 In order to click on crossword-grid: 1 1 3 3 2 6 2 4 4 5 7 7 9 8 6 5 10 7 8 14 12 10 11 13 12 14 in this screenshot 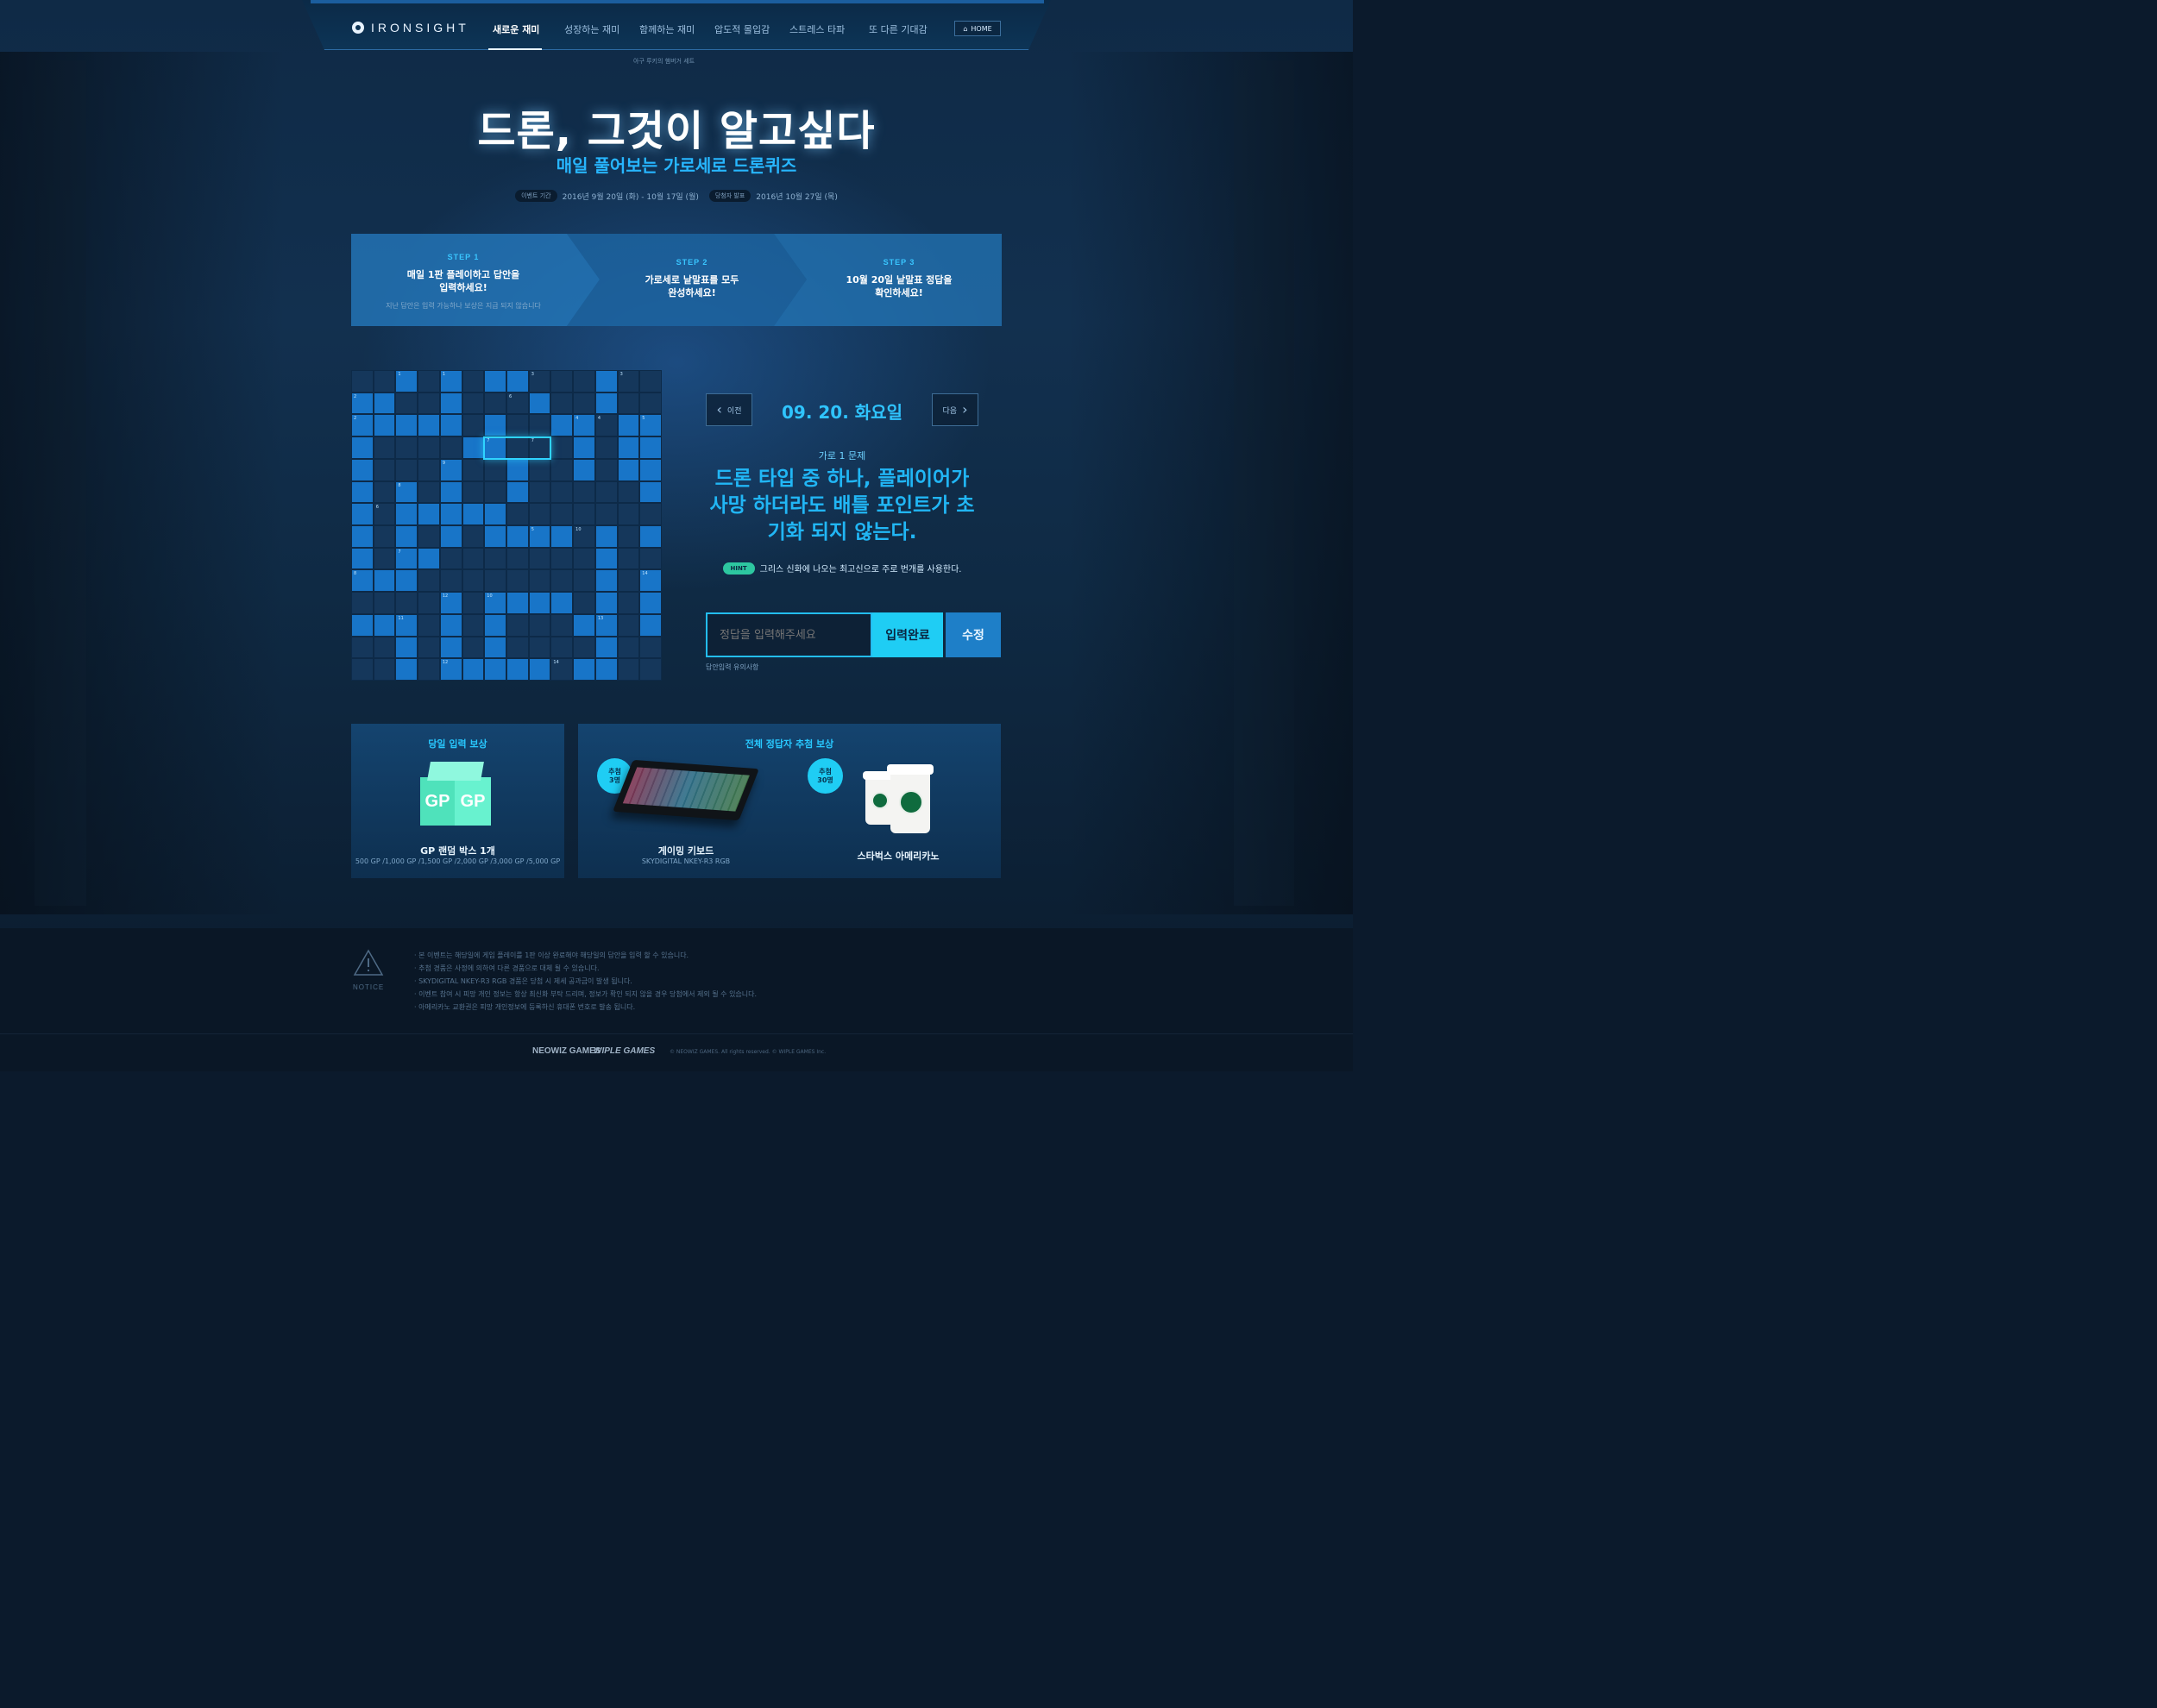, I will do `click(507, 525)`.